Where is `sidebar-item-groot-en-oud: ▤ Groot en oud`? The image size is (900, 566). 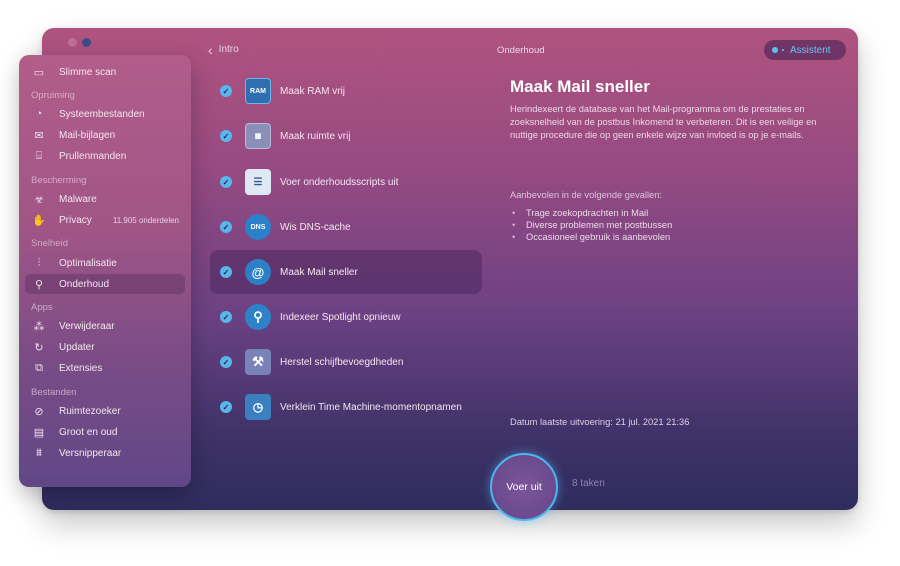 sidebar-item-groot-en-oud: ▤ Groot en oud is located at coordinates (105, 432).